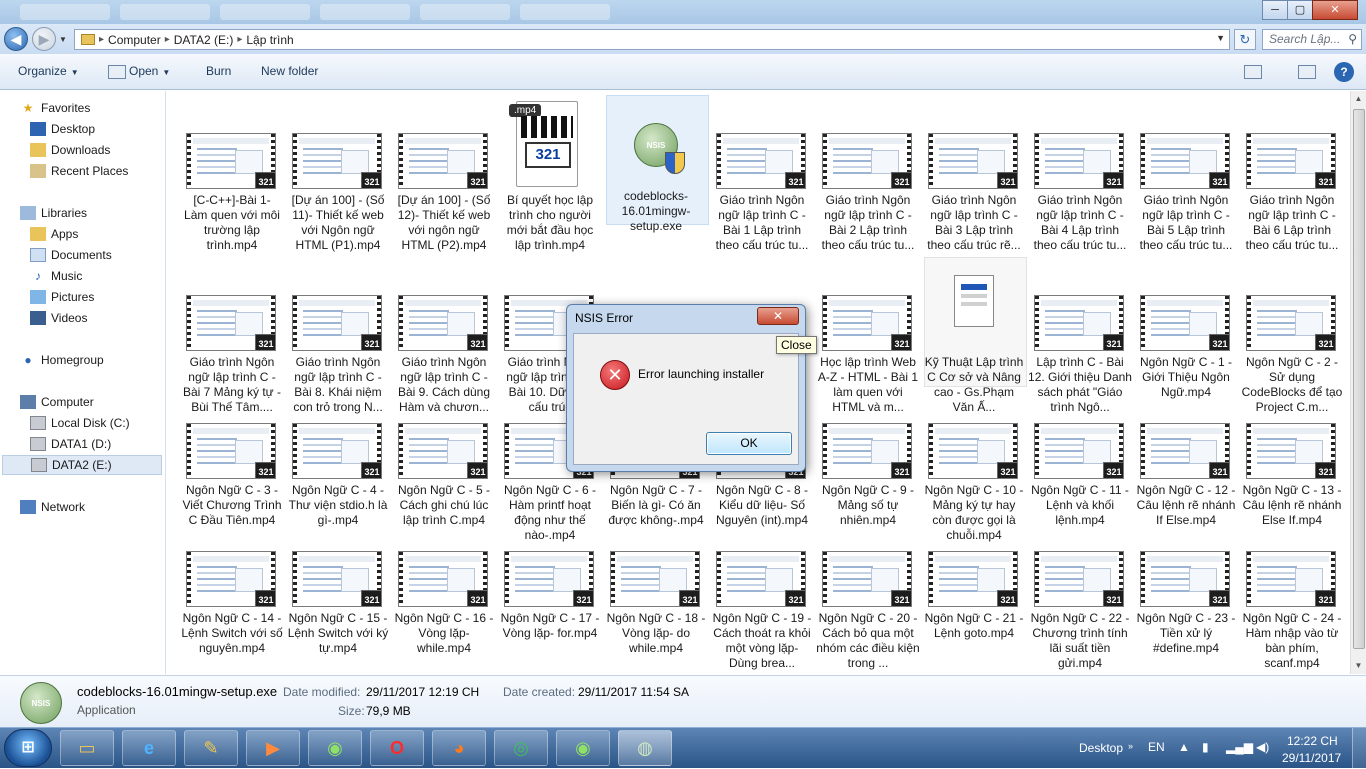 Image resolution: width=1366 pixels, height=769 pixels. I want to click on sidebar-item-pictures: Pictures, so click(62, 297).